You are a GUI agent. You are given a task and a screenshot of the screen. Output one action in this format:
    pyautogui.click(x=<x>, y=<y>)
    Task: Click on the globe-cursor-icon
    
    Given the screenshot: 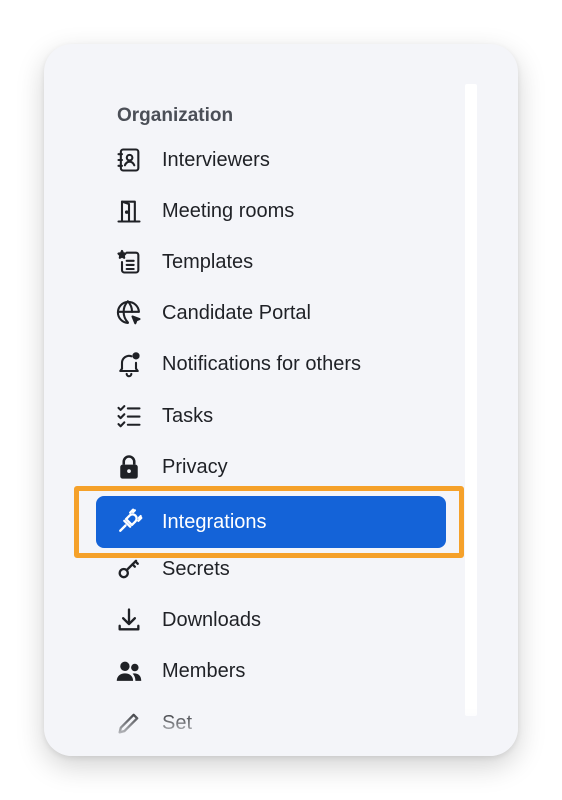 What is the action you would take?
    pyautogui.click(x=129, y=313)
    